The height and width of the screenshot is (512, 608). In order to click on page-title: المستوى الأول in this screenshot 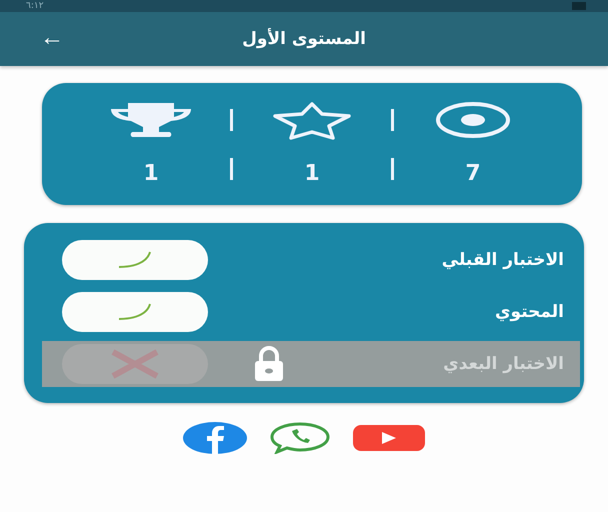, I will do `click(304, 39)`.